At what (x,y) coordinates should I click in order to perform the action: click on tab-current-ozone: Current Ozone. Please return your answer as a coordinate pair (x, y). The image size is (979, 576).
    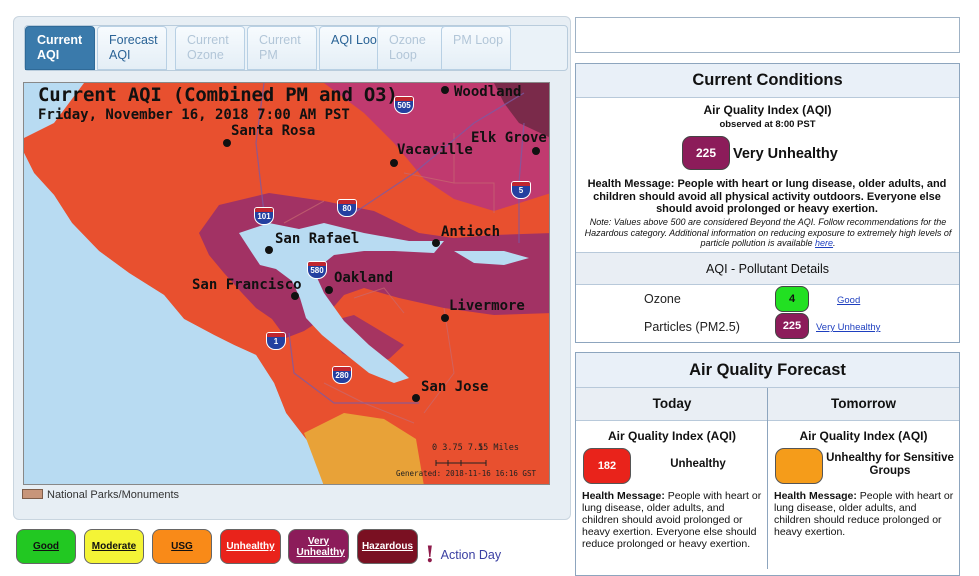
    Looking at the image, I should click on (210, 48).